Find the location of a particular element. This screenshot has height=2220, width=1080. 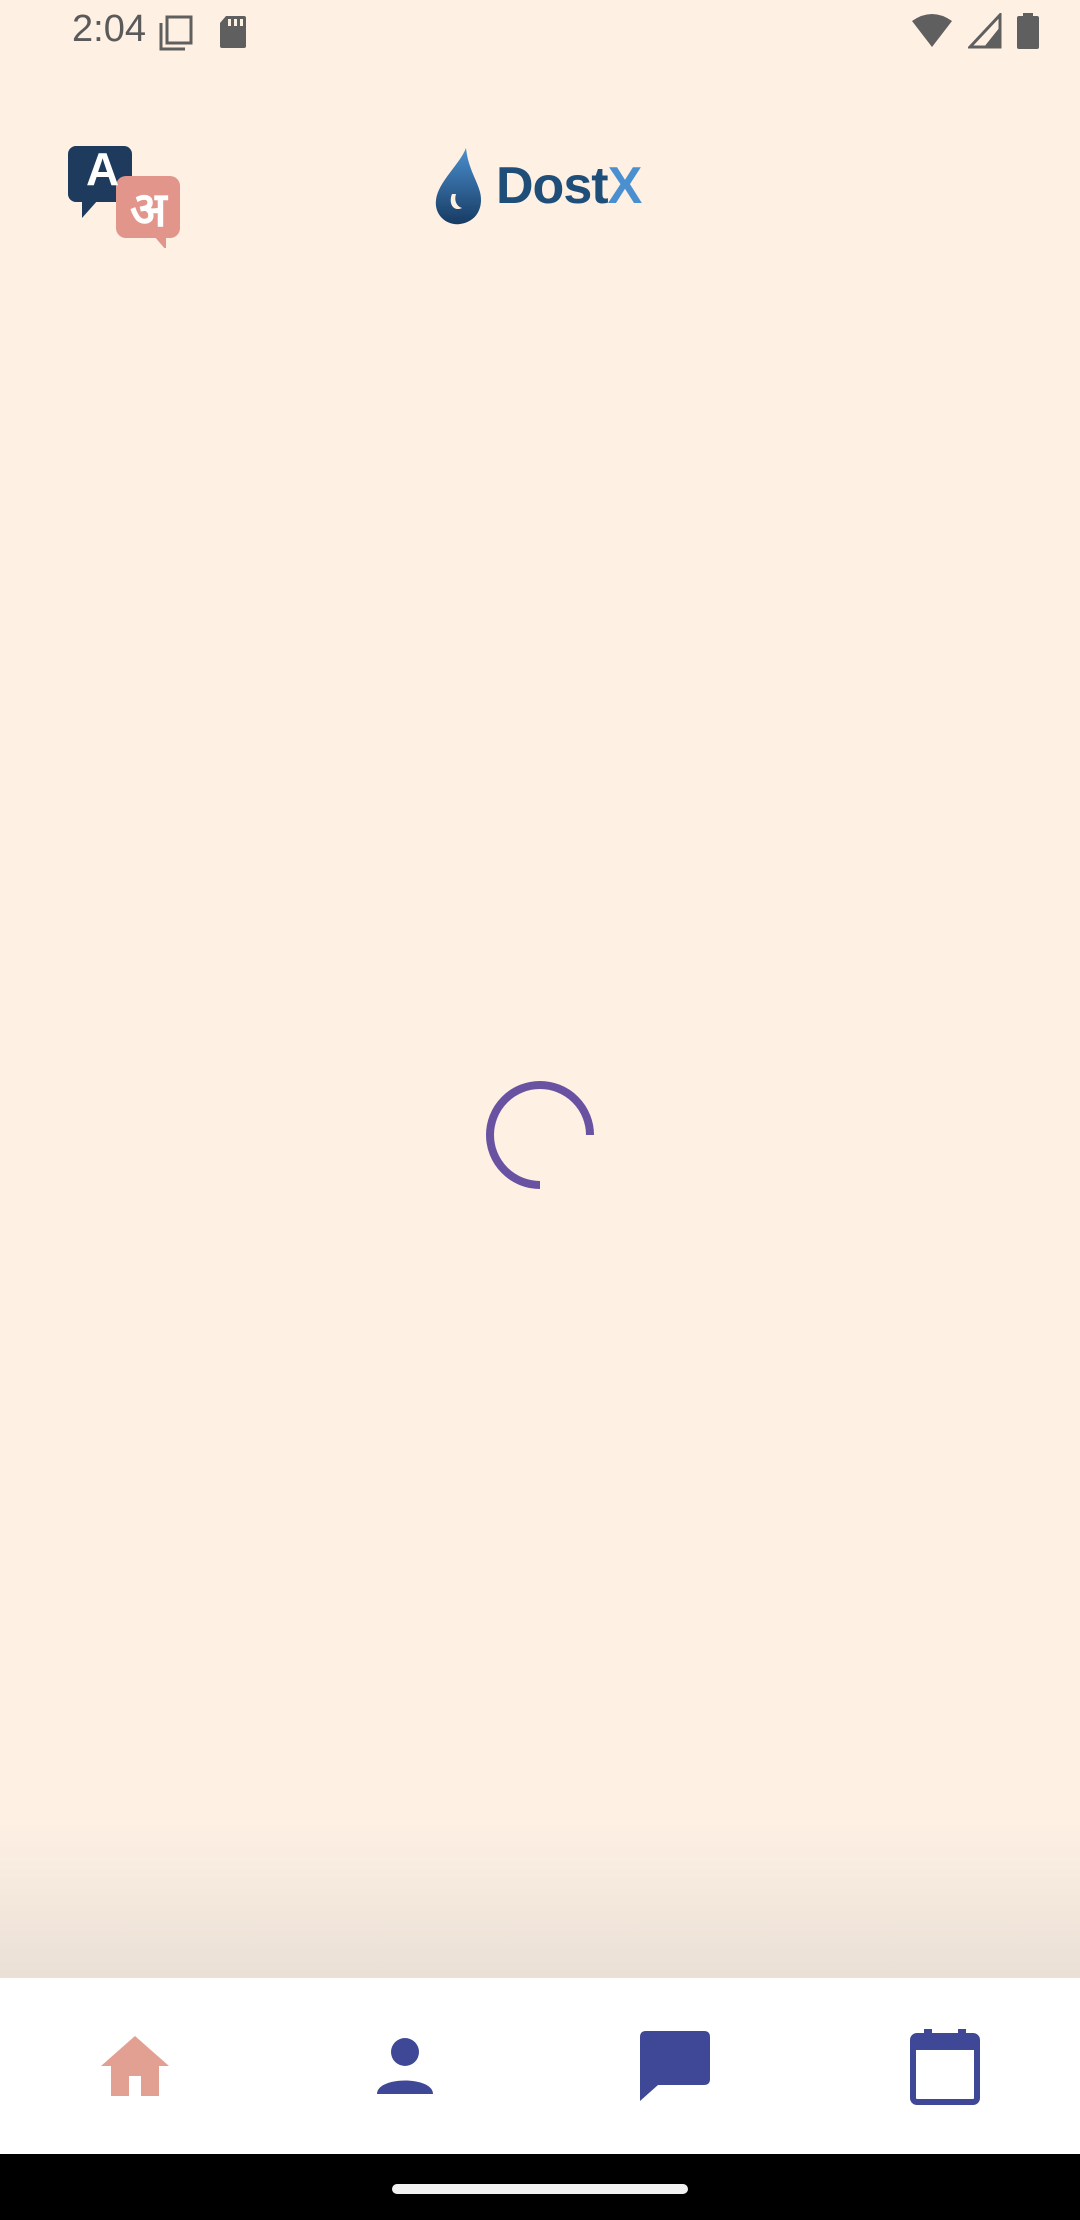

language-glyph-latin: A is located at coordinates (103, 169).